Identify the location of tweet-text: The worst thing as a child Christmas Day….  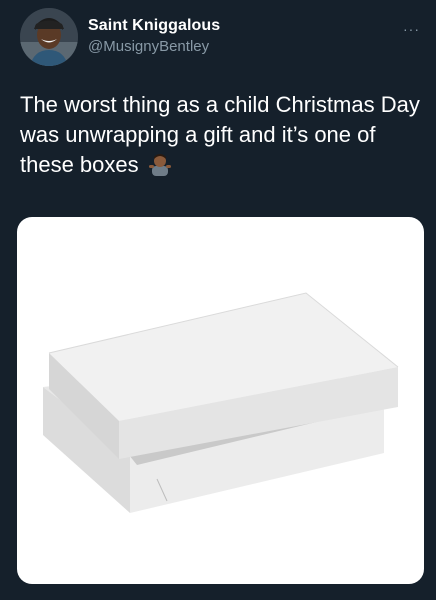
(221, 135).